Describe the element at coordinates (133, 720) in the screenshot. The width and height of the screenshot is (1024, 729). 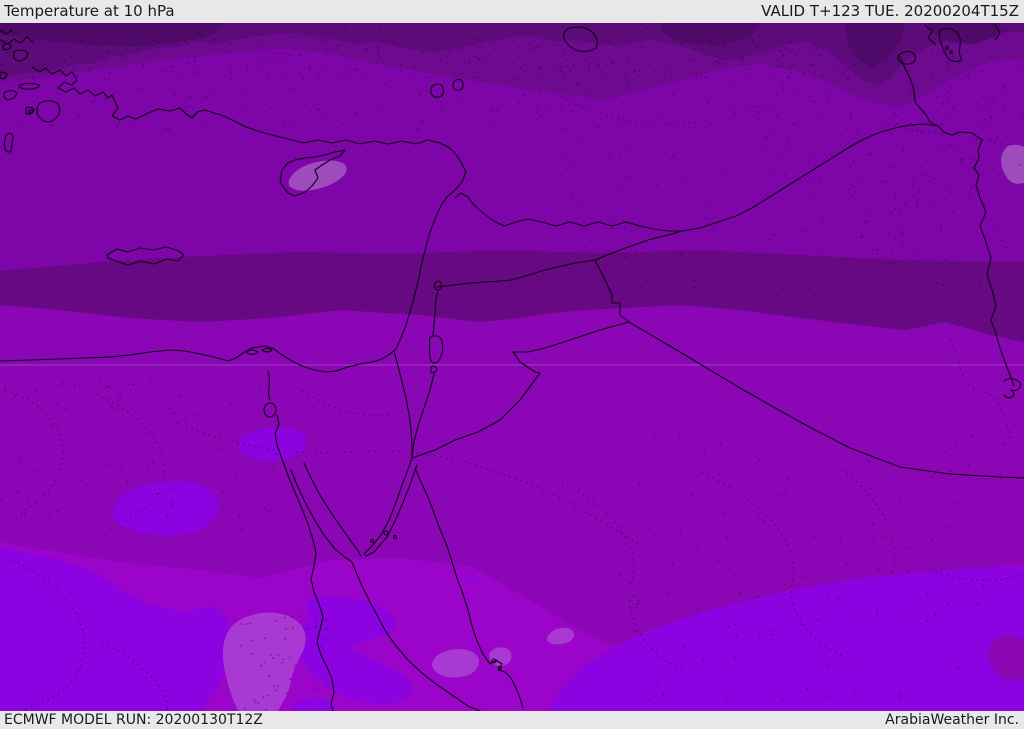
I see `model-run-label: ECMWF MODEL RUN: 20200130T12Z` at that location.